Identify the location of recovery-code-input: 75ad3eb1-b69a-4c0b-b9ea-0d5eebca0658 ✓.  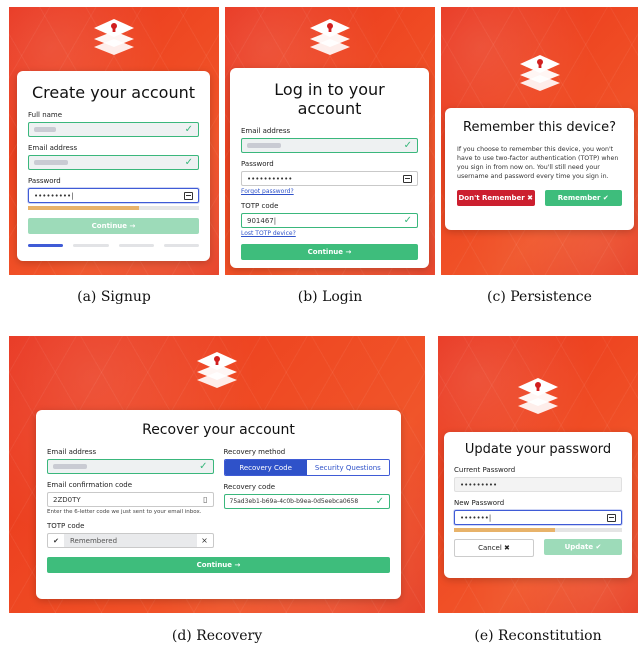
(306, 501).